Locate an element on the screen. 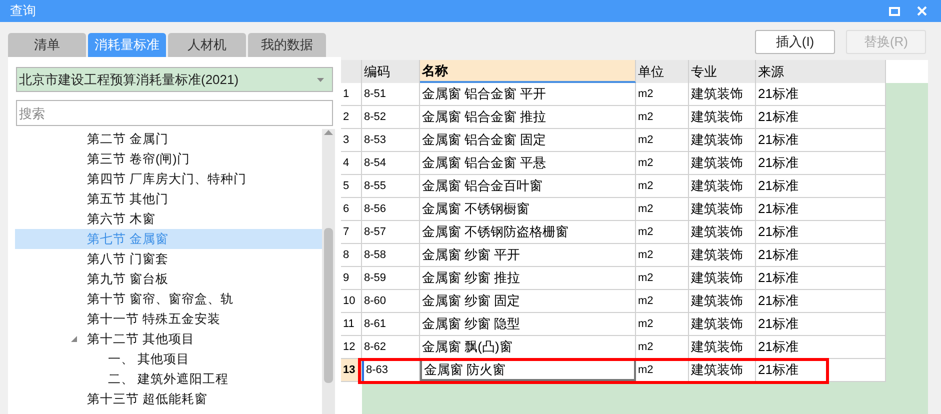 Image resolution: width=941 pixels, height=414 pixels. row-number: 12 is located at coordinates (351, 347).